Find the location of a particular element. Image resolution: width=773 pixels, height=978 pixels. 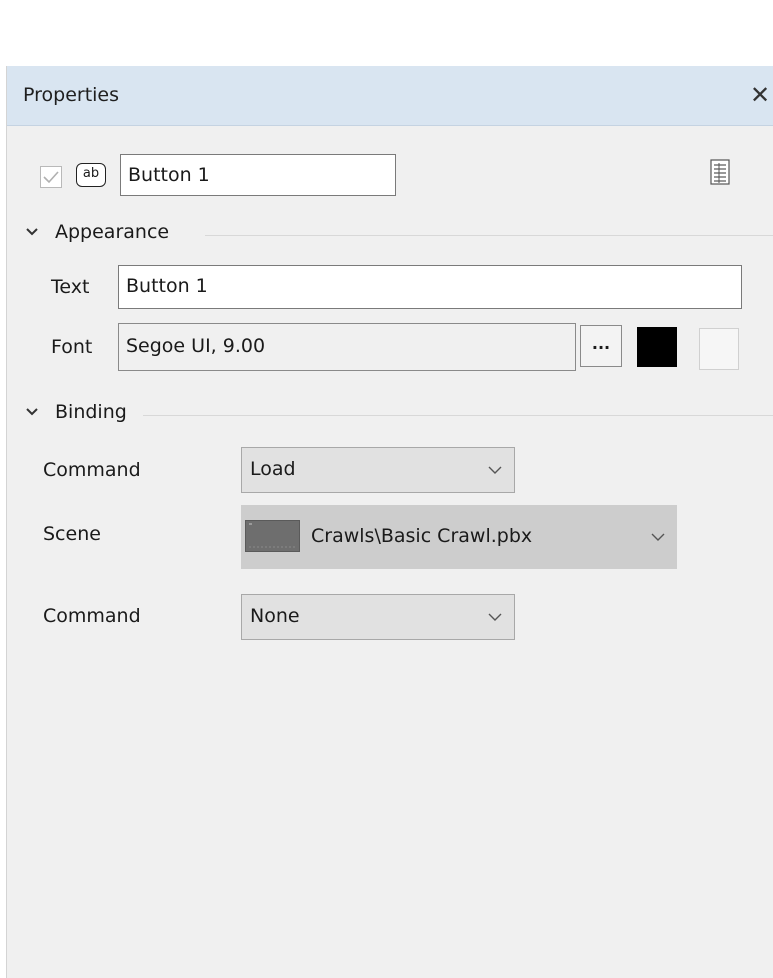

panel-title: Properties is located at coordinates (71, 95).